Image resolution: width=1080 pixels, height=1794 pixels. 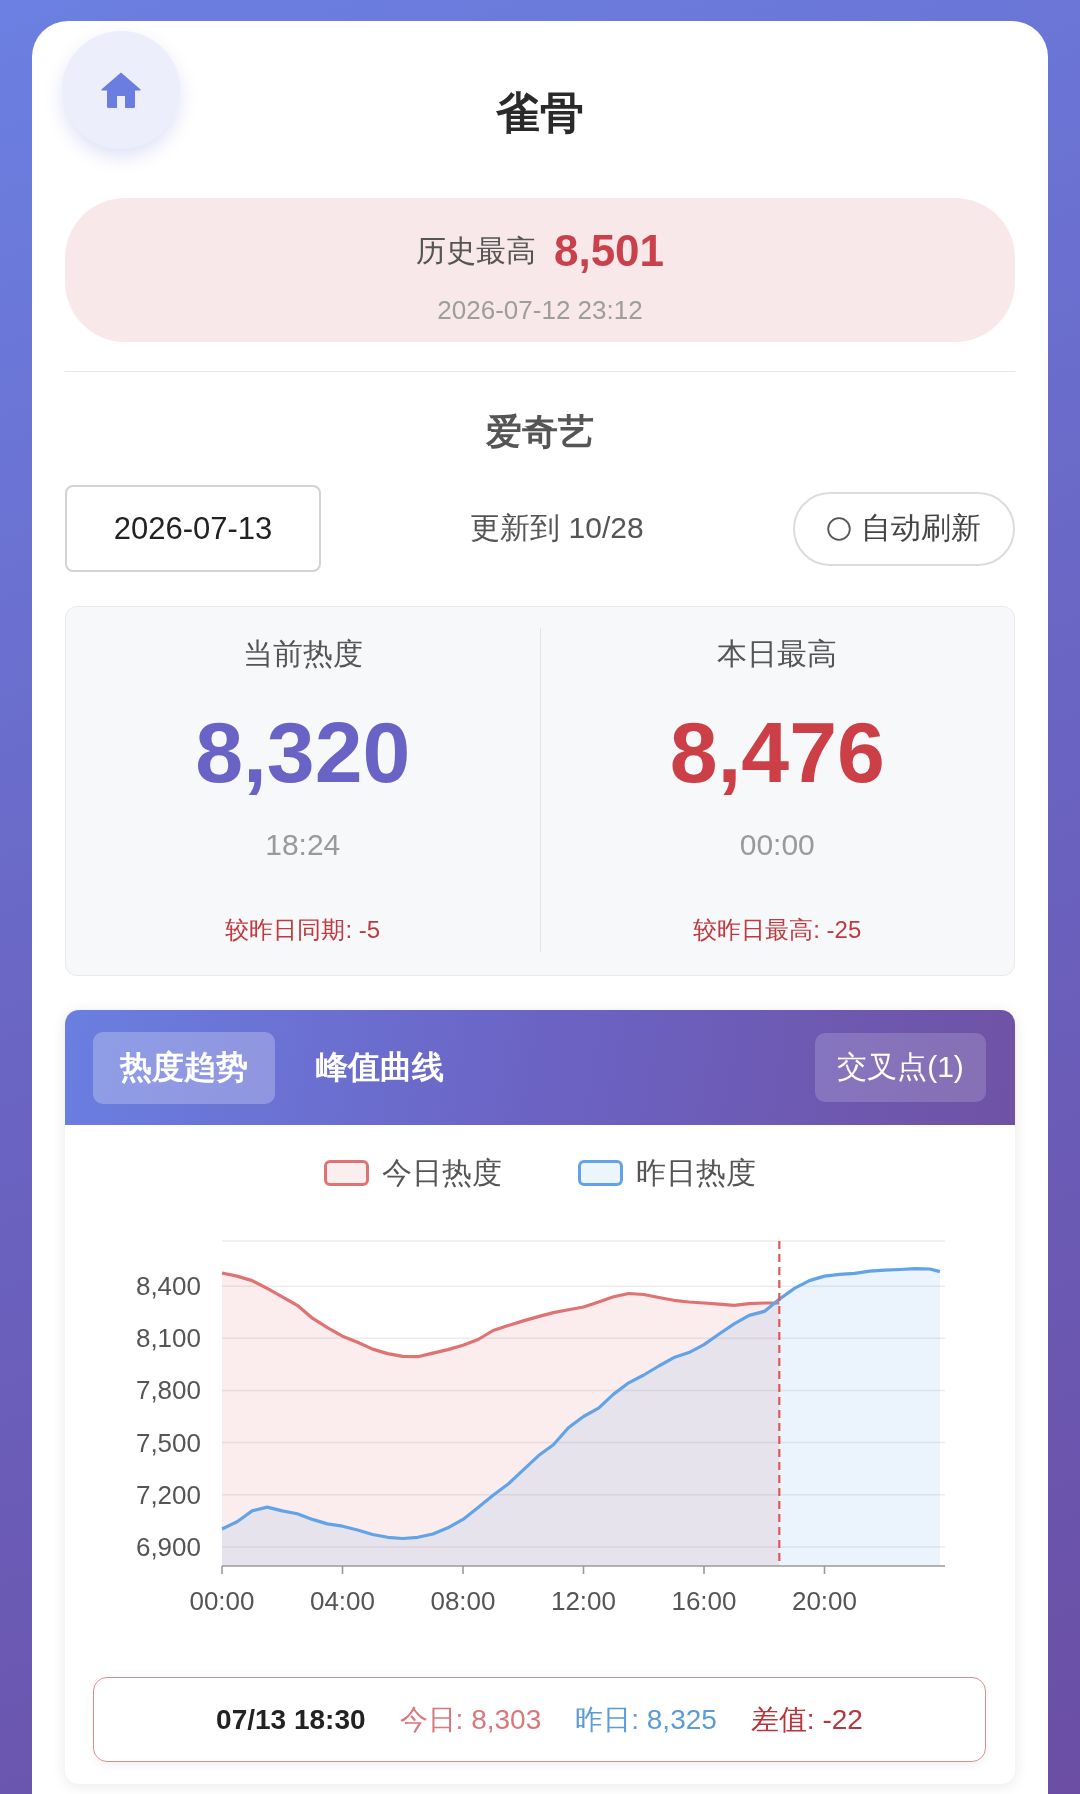 I want to click on x-axis-label: 20:00, so click(x=824, y=1601).